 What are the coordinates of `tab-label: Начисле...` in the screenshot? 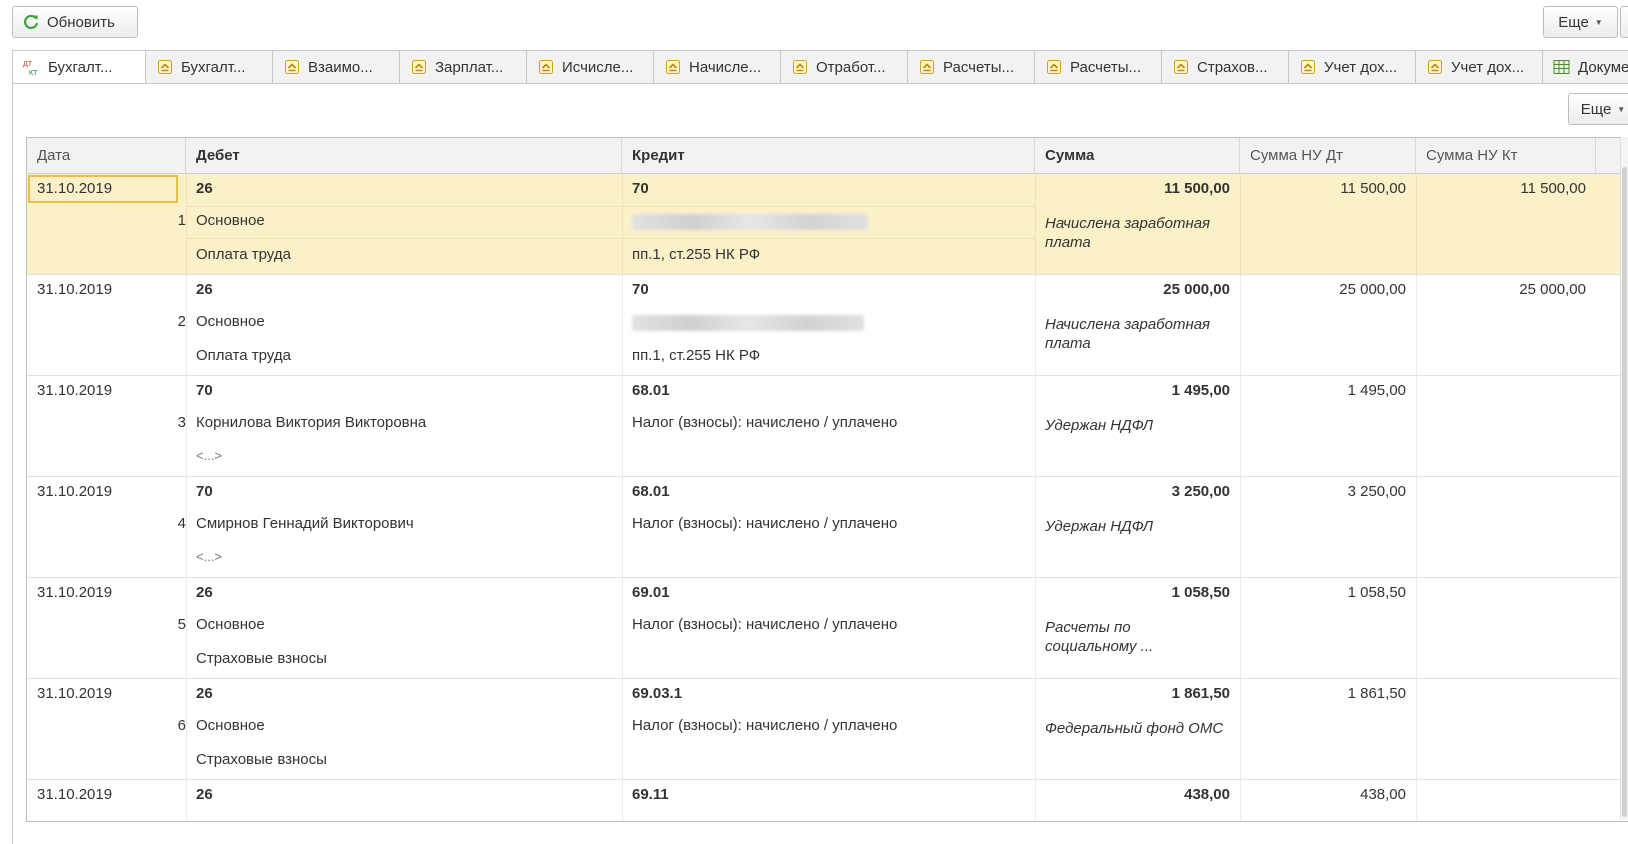 It's located at (725, 67).